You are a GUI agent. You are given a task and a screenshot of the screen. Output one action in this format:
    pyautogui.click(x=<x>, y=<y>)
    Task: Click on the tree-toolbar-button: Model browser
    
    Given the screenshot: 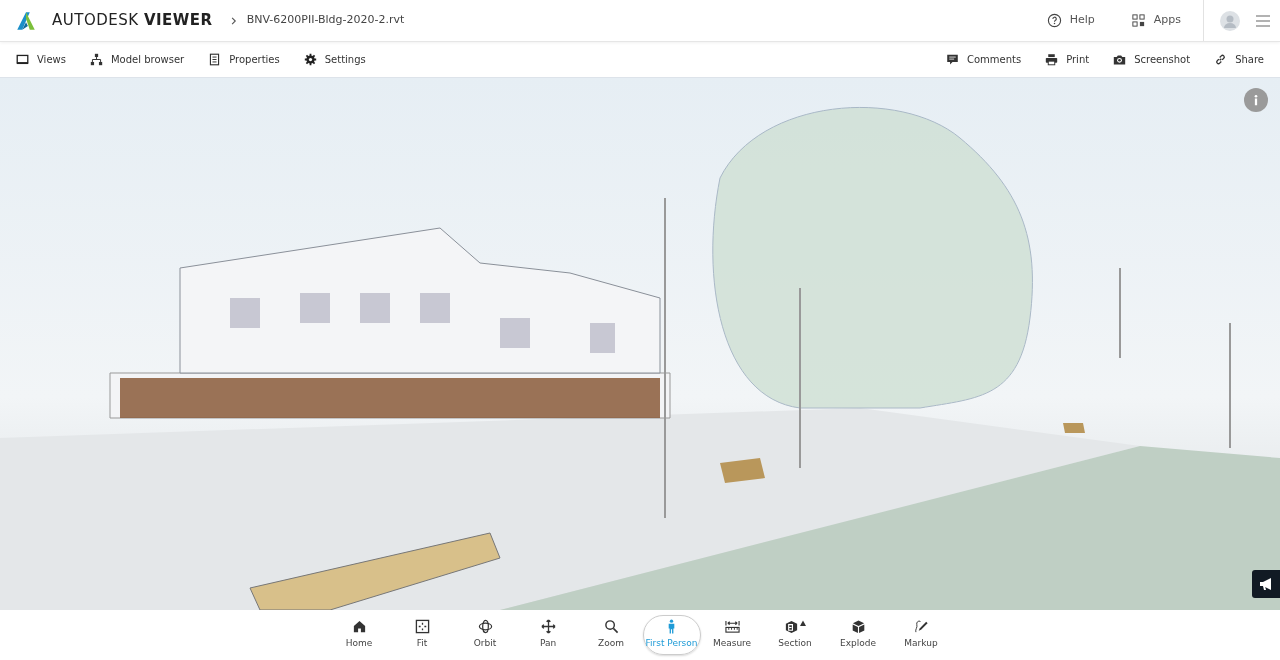 What is the action you would take?
    pyautogui.click(x=137, y=59)
    